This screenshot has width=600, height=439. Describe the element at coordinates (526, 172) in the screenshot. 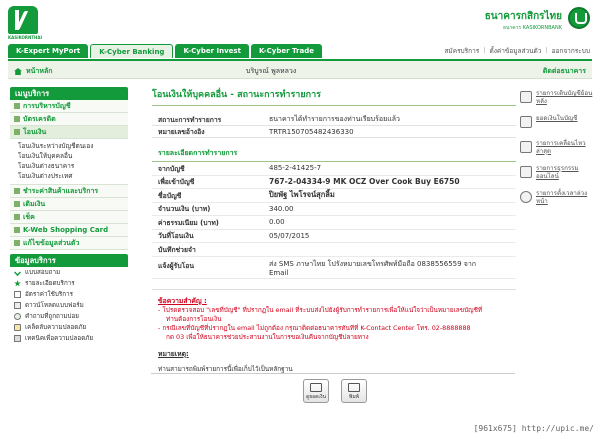

I see `computer-icon` at that location.